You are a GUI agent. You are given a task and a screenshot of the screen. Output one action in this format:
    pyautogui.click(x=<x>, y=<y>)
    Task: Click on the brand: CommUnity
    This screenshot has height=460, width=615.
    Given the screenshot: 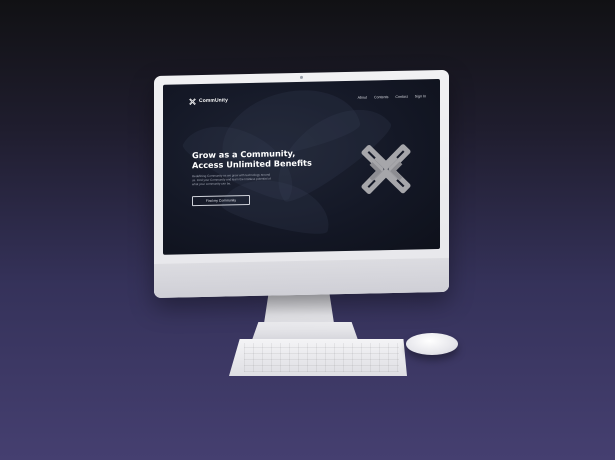 What is the action you would take?
    pyautogui.click(x=208, y=101)
    